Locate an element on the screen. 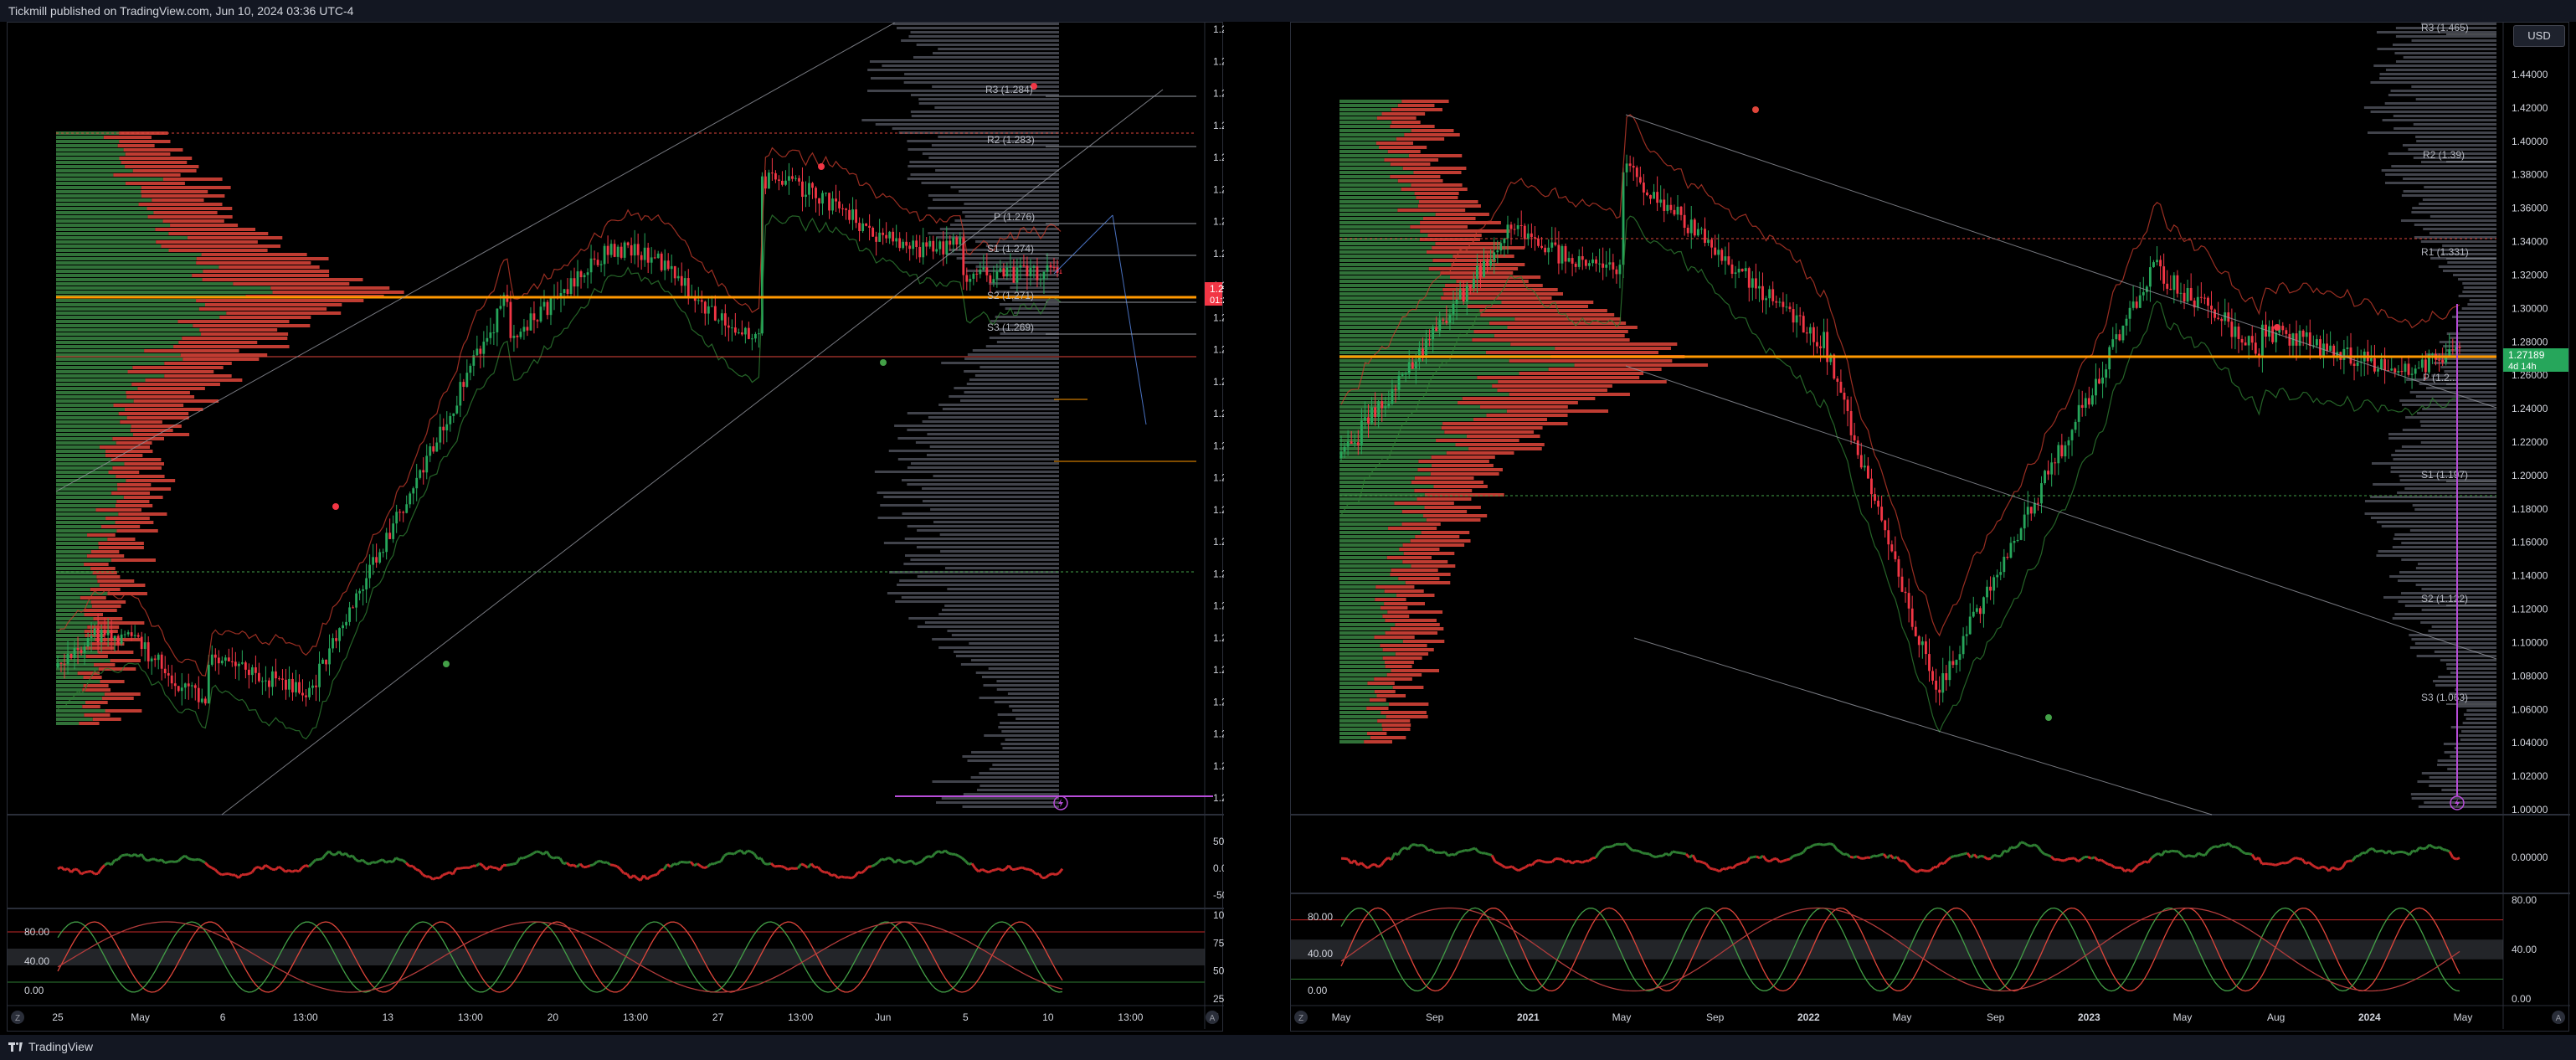  currency-button: USD is located at coordinates (2539, 36).